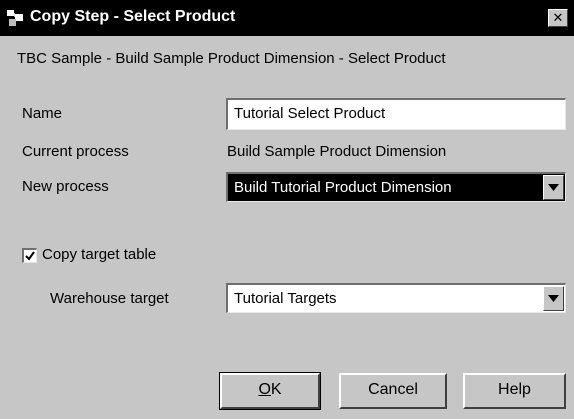 This screenshot has width=574, height=419. I want to click on warehouse-target-selected: Tutorial Targets, so click(285, 298).